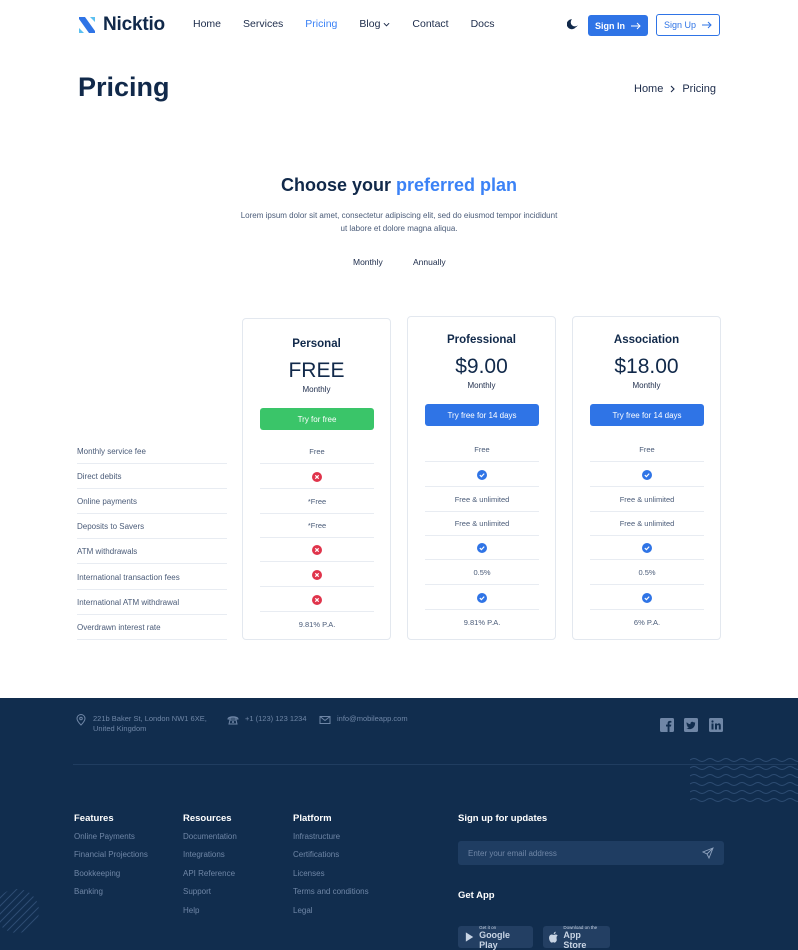 This screenshot has width=798, height=950. What do you see at coordinates (97, 873) in the screenshot?
I see `footer-link: Bookkeeping` at bounding box center [97, 873].